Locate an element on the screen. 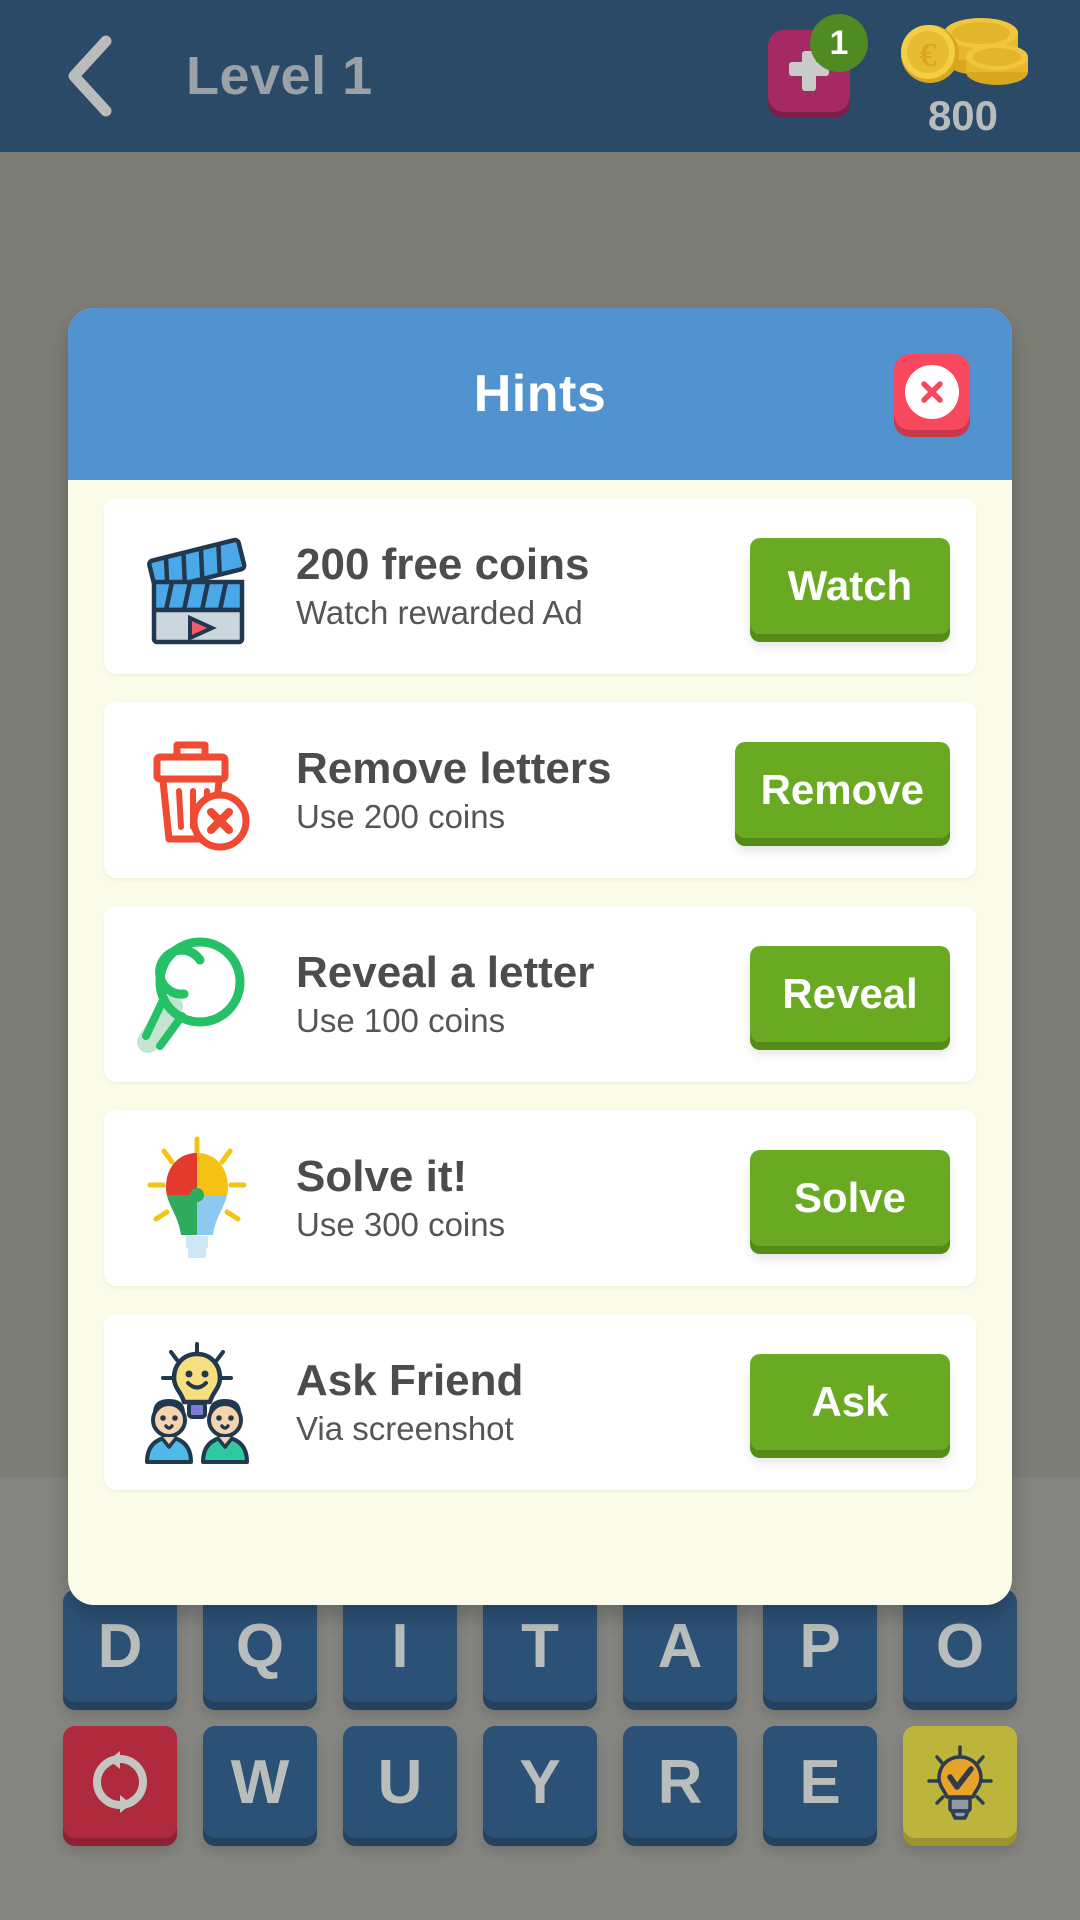 This screenshot has width=1080, height=1920. solve-button-label: Solve is located at coordinates (850, 1197).